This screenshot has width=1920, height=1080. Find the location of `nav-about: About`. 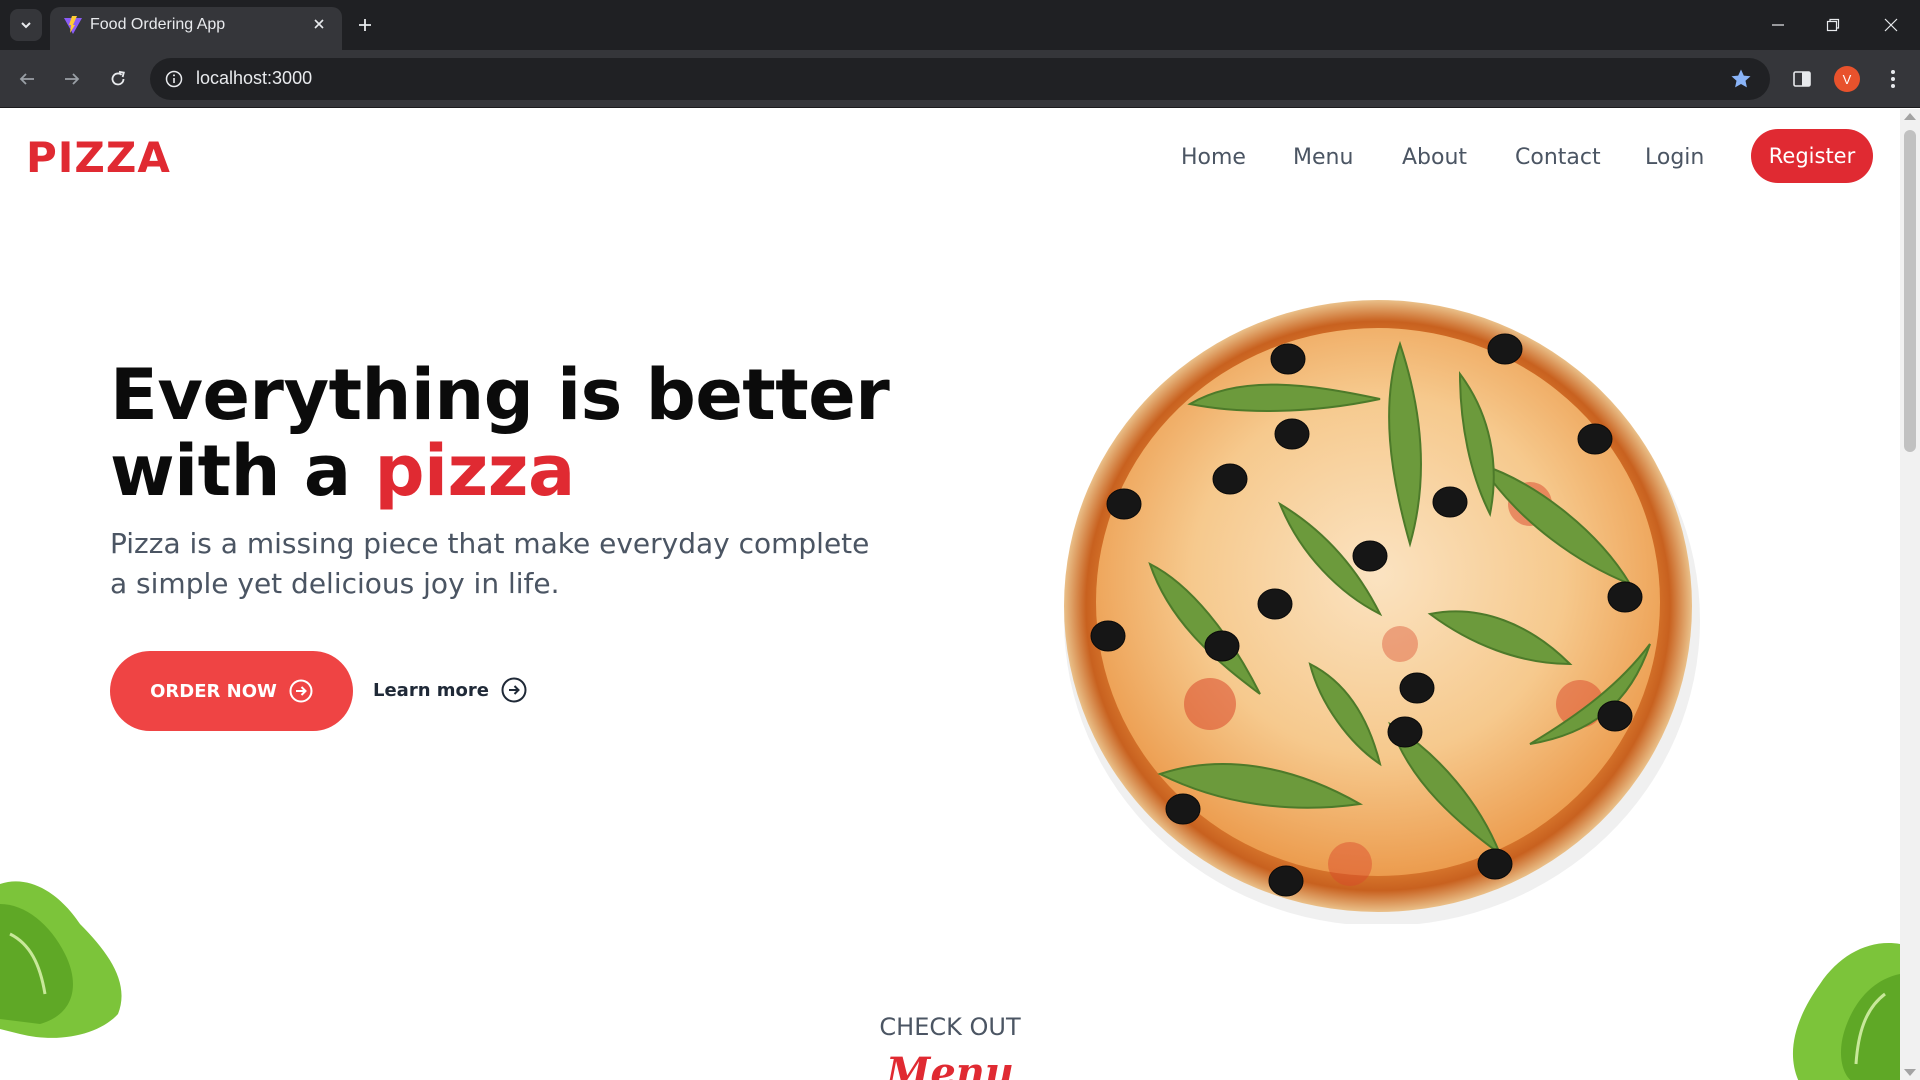

nav-about: About is located at coordinates (1434, 157).